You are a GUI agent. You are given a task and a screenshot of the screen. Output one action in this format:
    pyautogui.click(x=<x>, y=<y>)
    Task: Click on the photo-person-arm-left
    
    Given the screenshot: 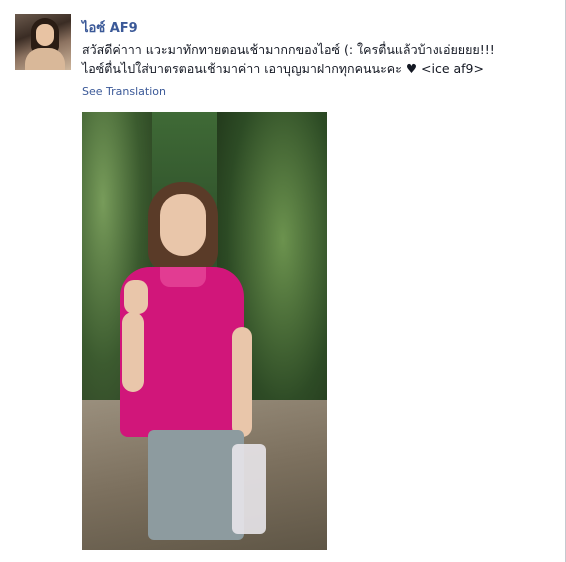 What is the action you would take?
    pyautogui.click(x=133, y=352)
    